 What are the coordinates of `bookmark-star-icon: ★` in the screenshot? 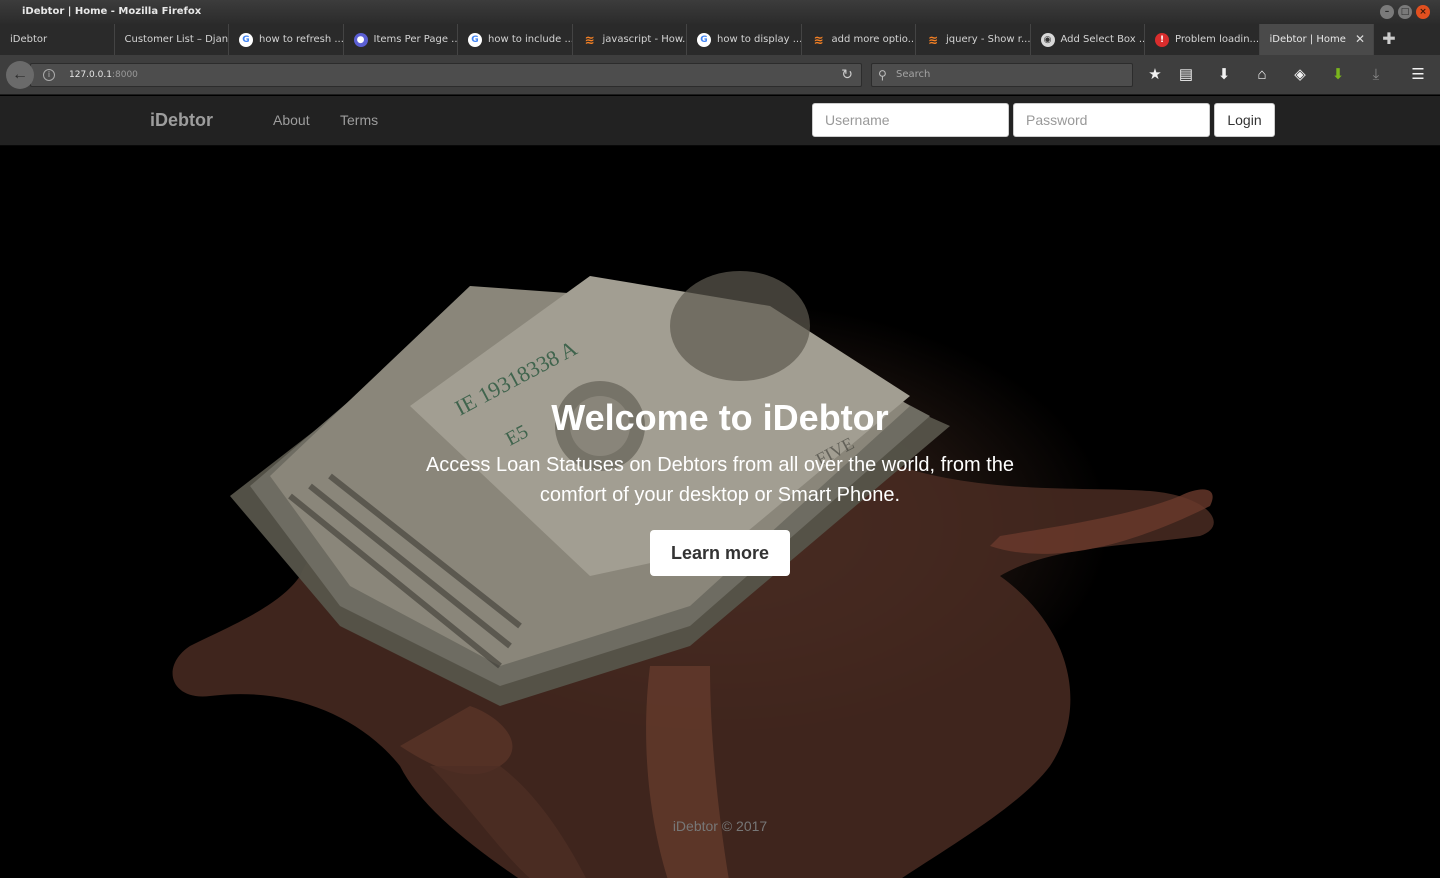 It's located at (1155, 75).